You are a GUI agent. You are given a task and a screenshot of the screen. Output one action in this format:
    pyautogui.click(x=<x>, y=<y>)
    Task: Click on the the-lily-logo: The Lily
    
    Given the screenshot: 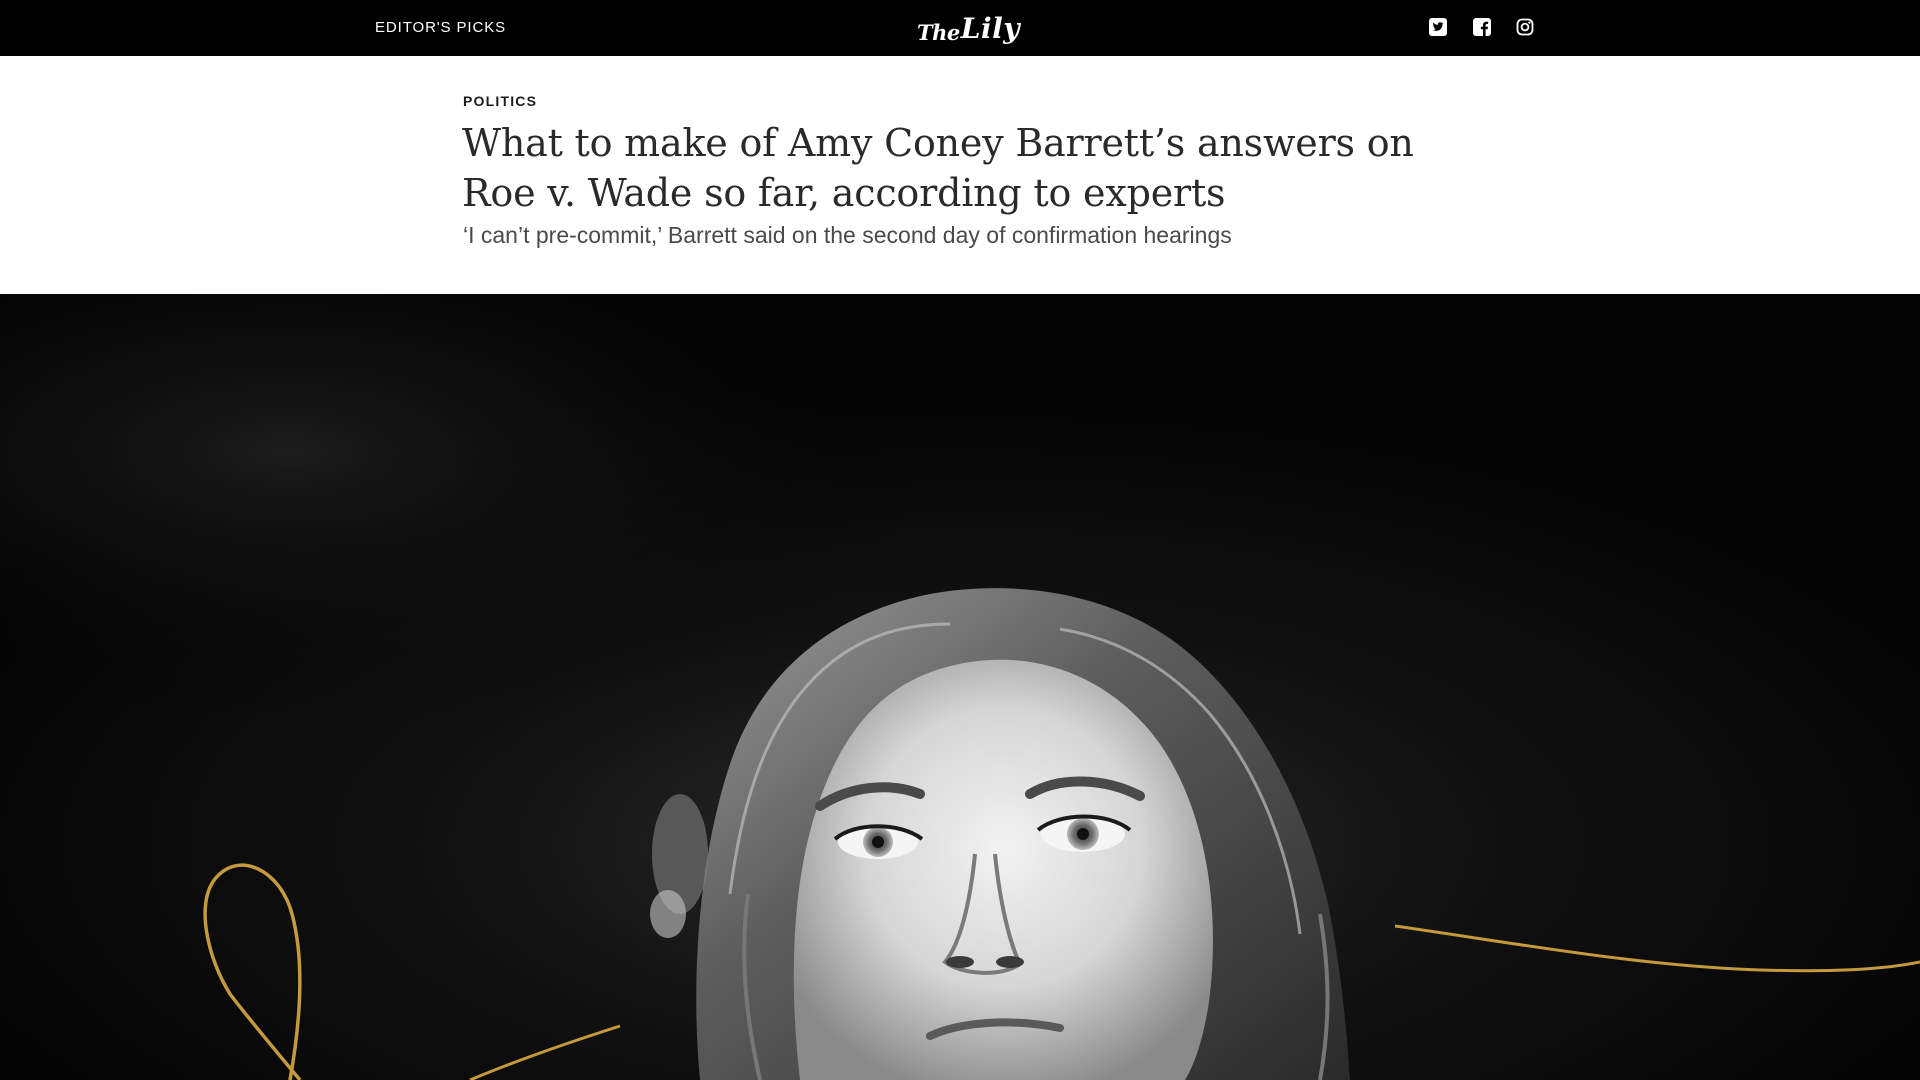 What is the action you would take?
    pyautogui.click(x=968, y=27)
    